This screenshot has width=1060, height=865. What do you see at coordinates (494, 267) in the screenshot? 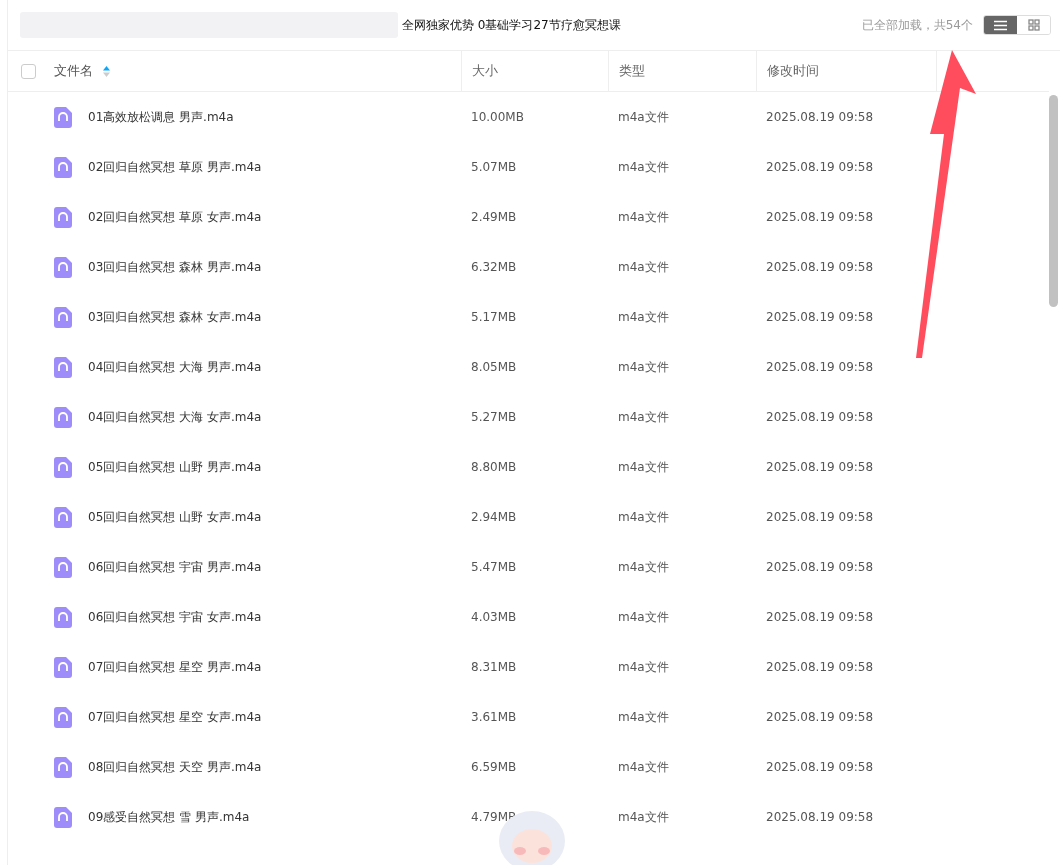
I see `file-size: 6.32MB` at bounding box center [494, 267].